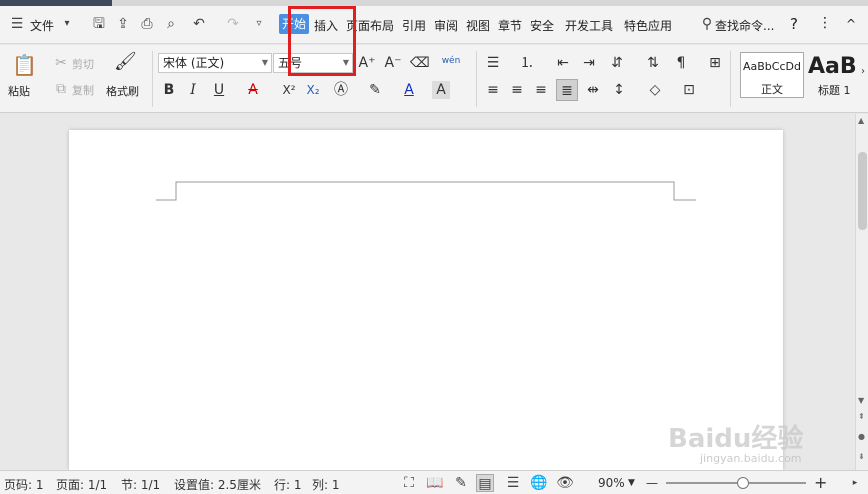 The width and height of the screenshot is (868, 494). I want to click on page-view-icon: ▤, so click(485, 483).